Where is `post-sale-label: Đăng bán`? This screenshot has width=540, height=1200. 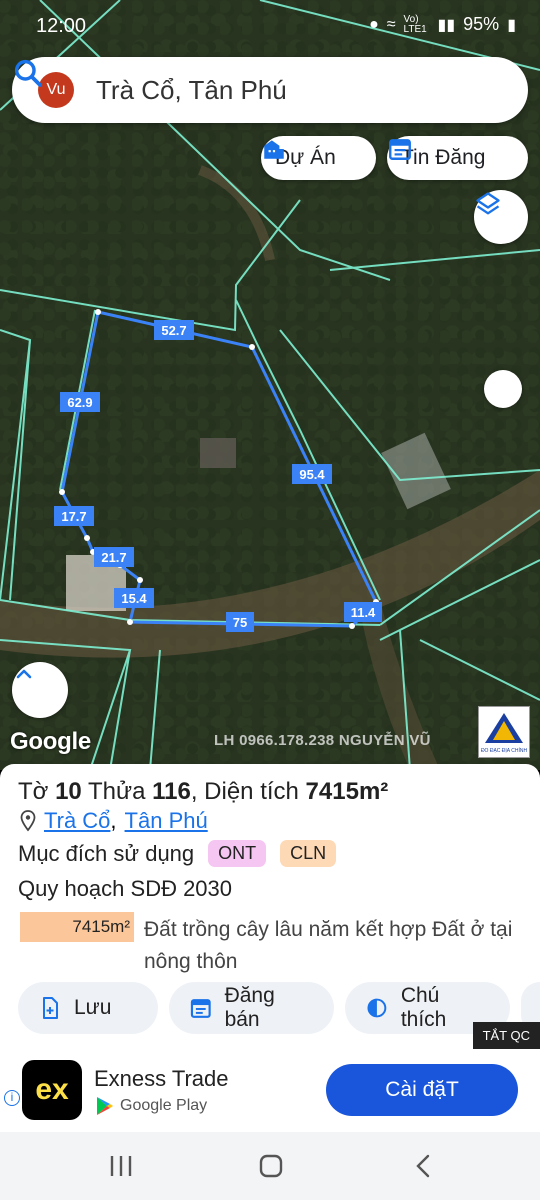
post-sale-label: Đăng bán is located at coordinates (249, 1007).